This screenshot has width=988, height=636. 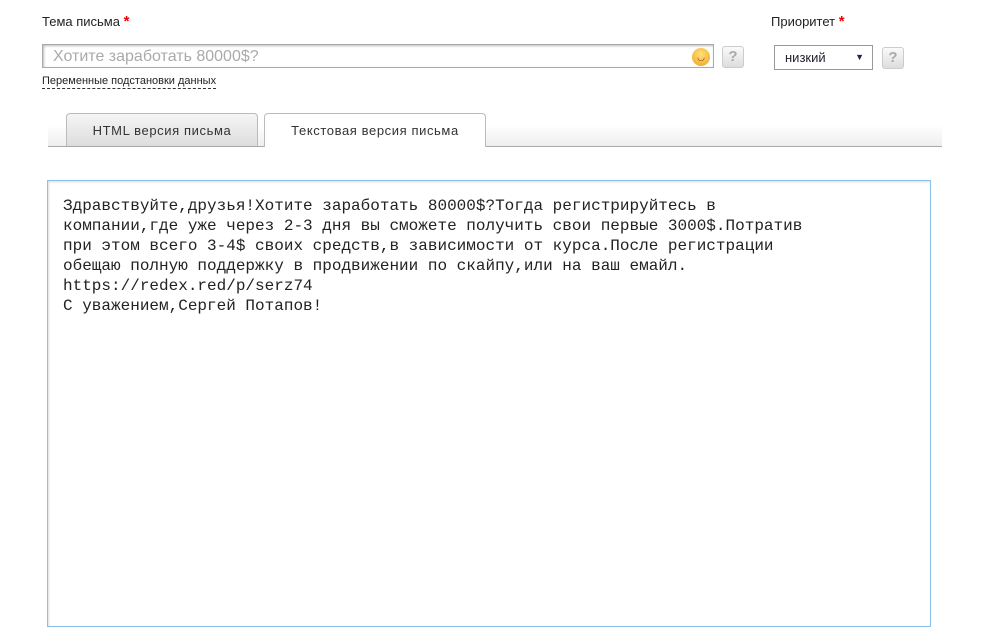 I want to click on emoji-icon: ◡, so click(x=701, y=57).